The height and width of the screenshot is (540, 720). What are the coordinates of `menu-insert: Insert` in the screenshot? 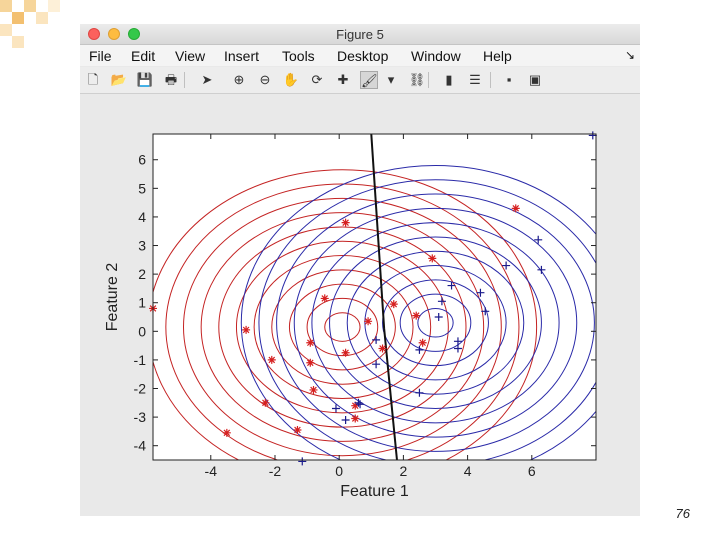 It's located at (241, 56).